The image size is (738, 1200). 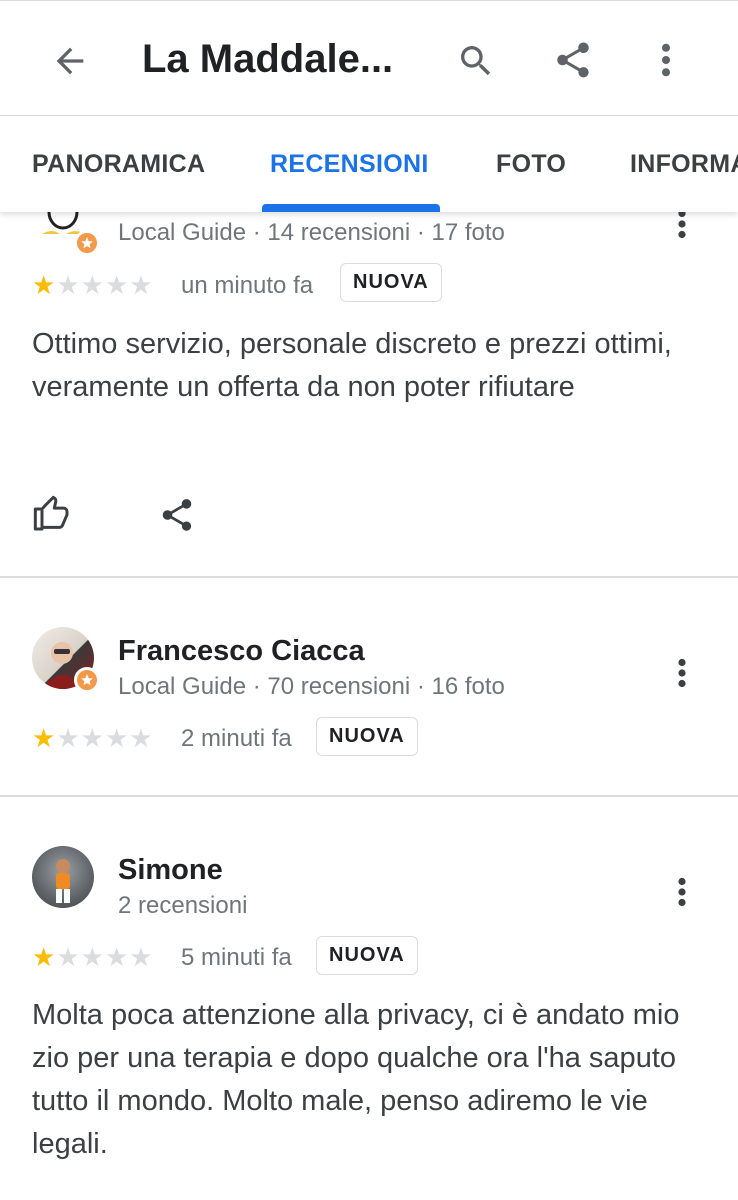 I want to click on reviewer-meta: Local Guide · 70 recensioni · 16 foto, so click(x=311, y=686).